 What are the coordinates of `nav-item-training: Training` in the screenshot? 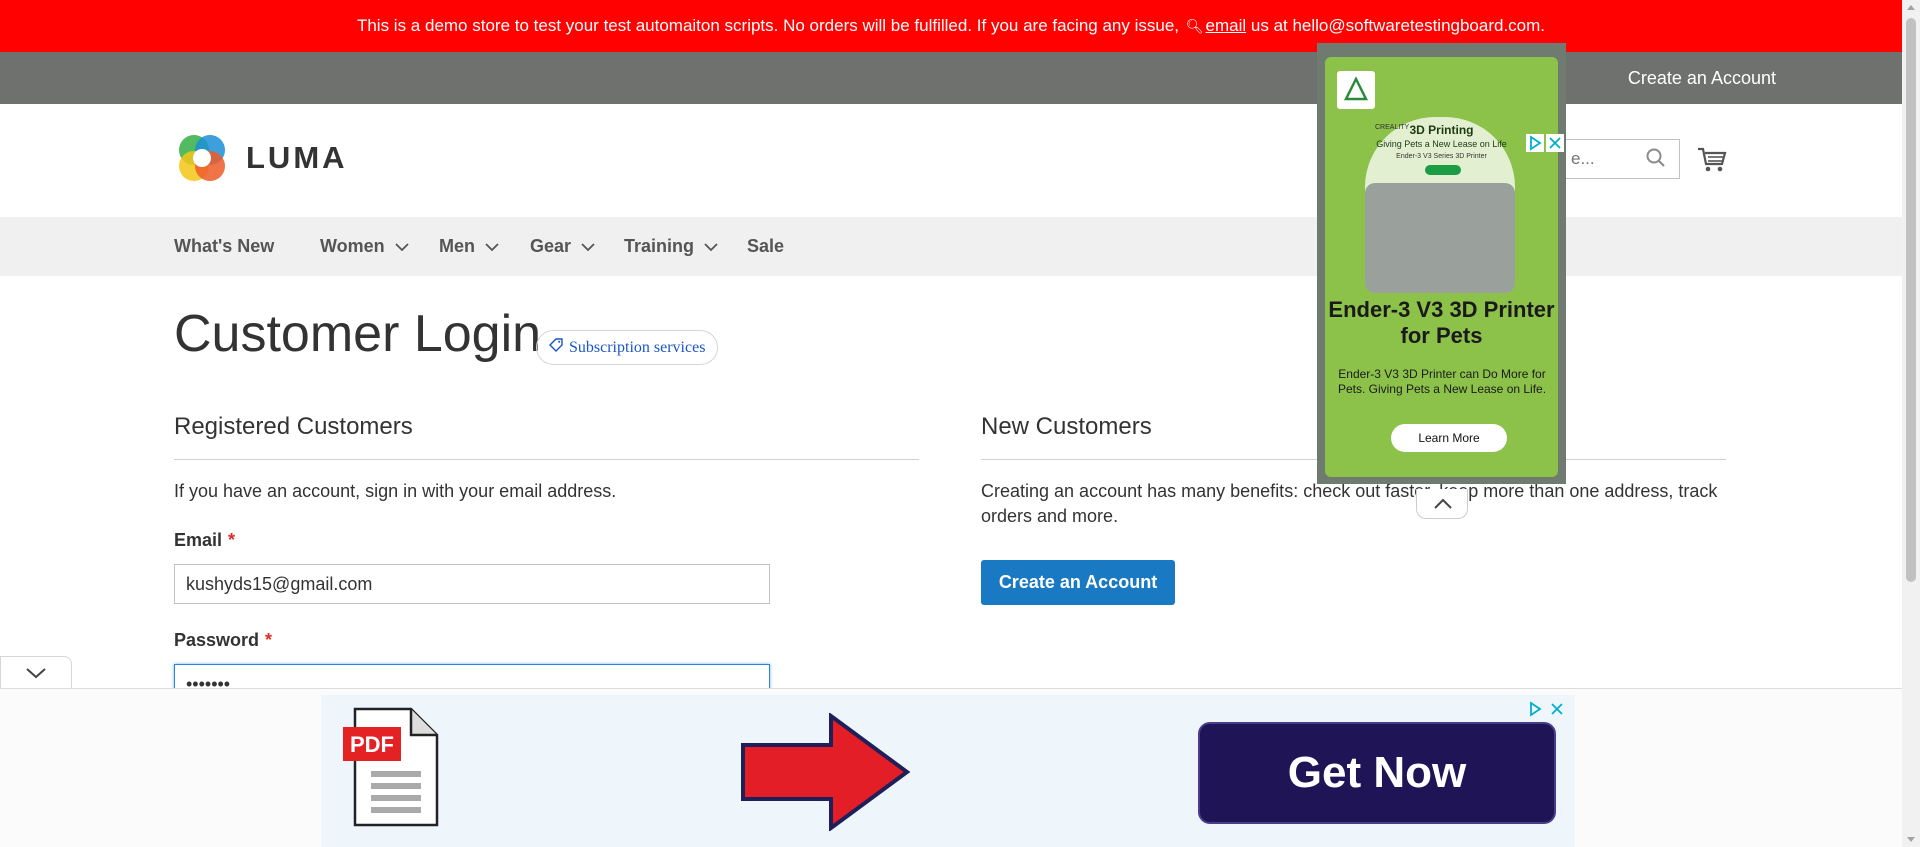 It's located at (671, 246).